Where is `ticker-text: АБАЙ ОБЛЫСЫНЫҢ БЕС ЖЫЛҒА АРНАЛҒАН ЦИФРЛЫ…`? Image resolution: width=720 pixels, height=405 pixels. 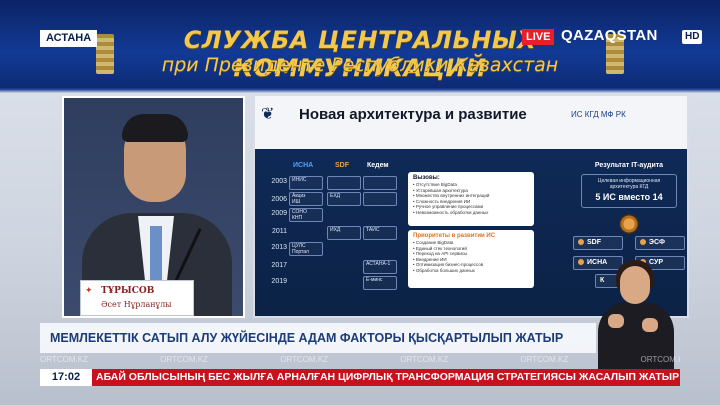
ticker-text: АБАЙ ОБЛЫСЫНЫҢ БЕС ЖЫЛҒА АРНАЛҒАН ЦИФРЛЫ… is located at coordinates (388, 377).